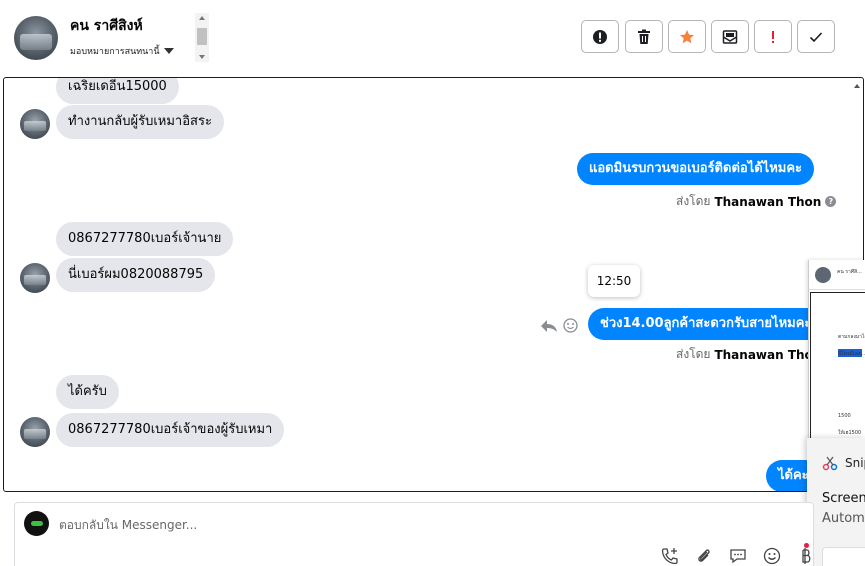 The height and width of the screenshot is (566, 865). I want to click on saved-replies-button, so click(738, 556).